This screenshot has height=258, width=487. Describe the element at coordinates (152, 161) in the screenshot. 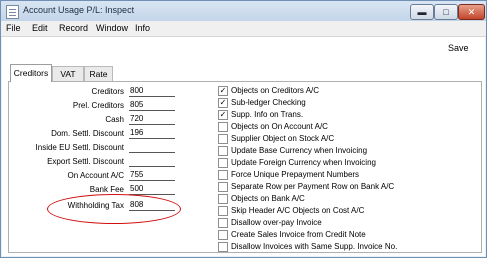

I see `export-settl-discount-field` at that location.